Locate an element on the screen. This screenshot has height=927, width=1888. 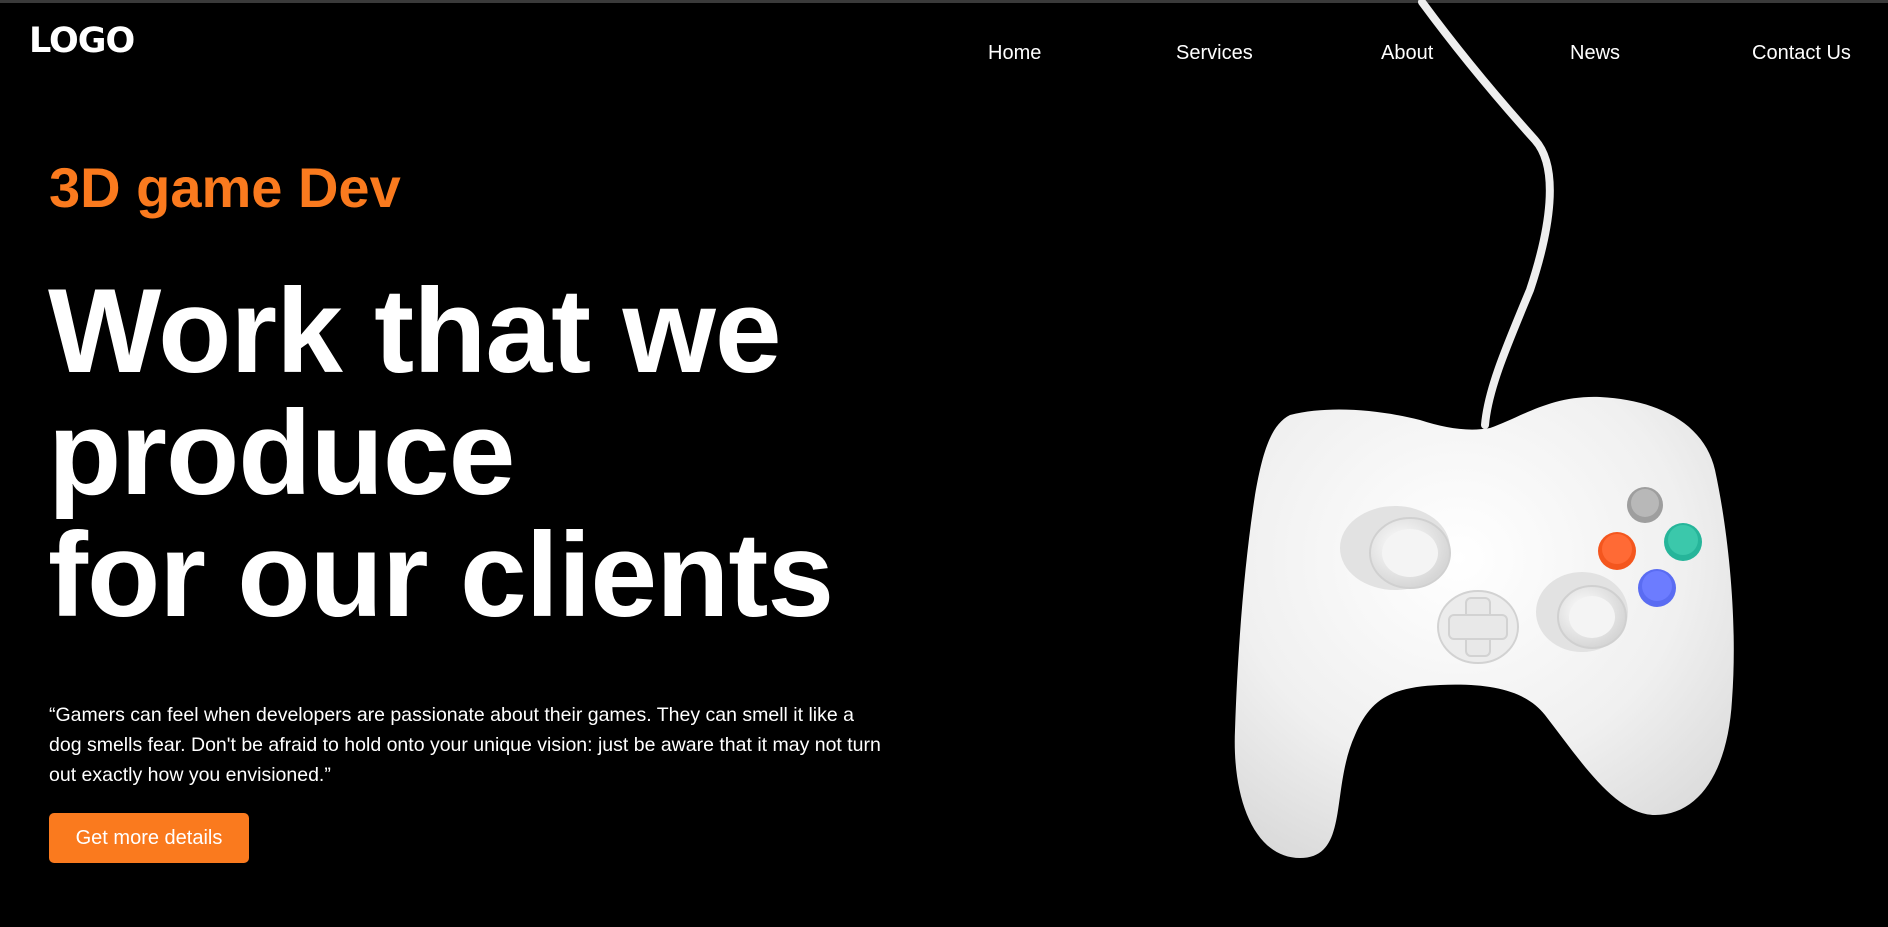
nav-contact-us-link: Contact Us is located at coordinates (1801, 53).